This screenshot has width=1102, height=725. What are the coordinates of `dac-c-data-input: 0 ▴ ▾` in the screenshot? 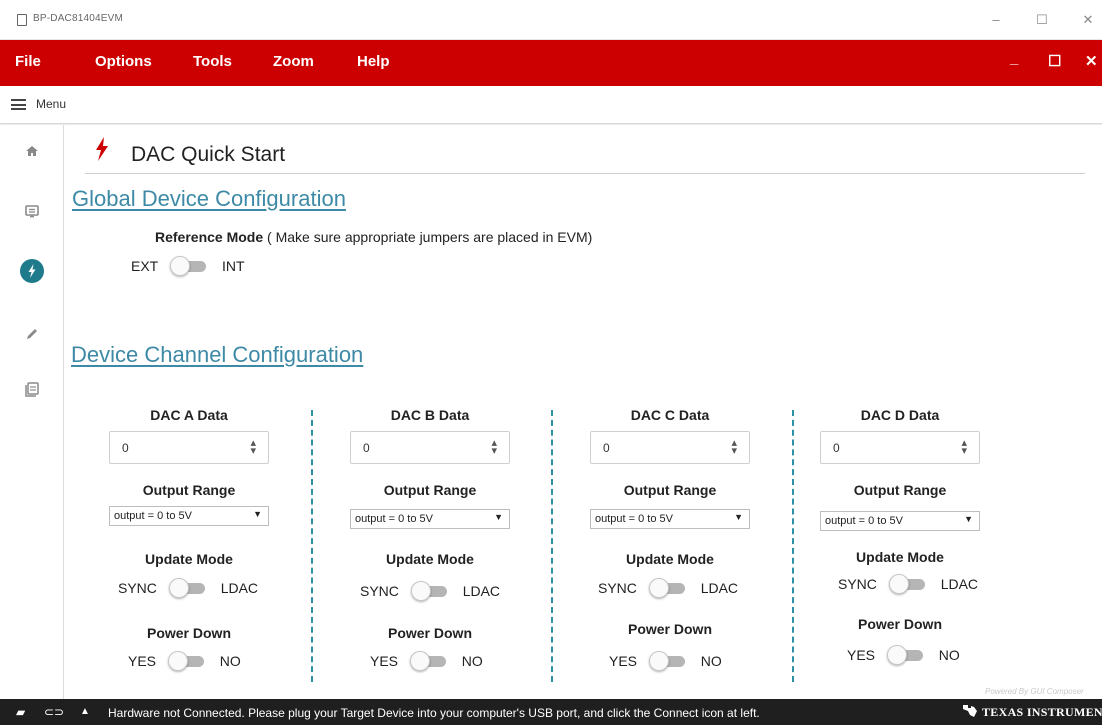 It's located at (670, 447).